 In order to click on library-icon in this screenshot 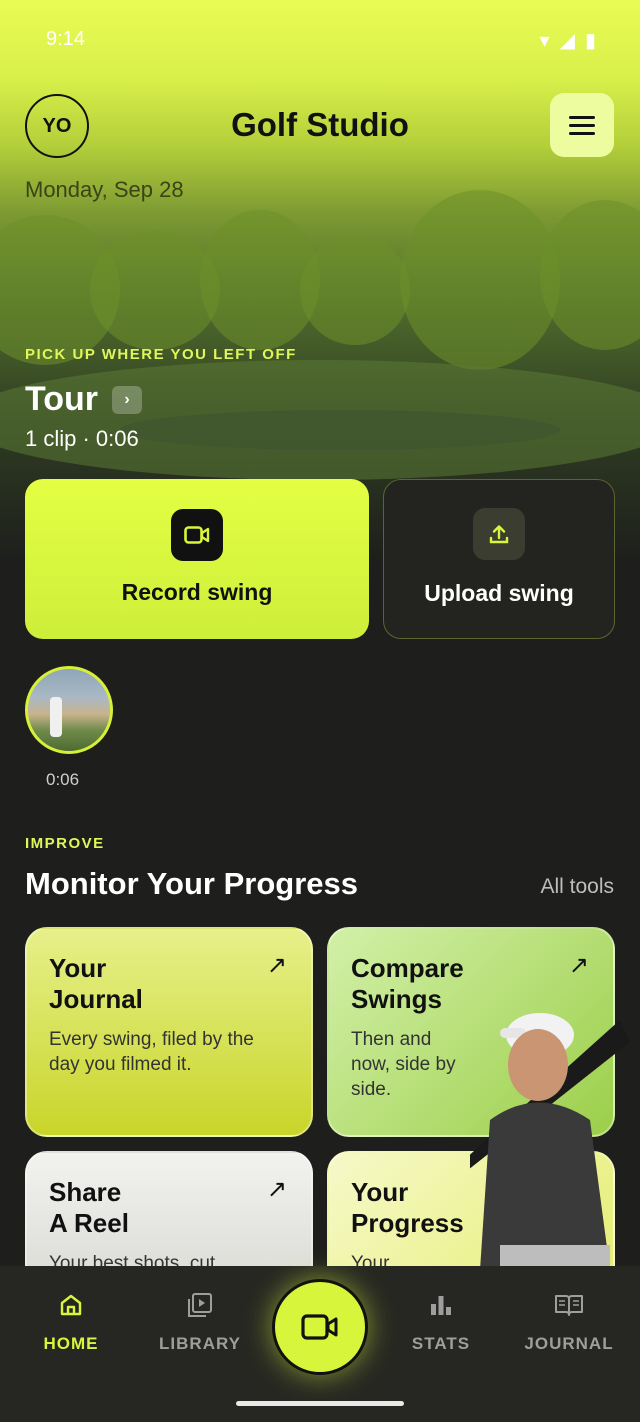, I will do `click(200, 1305)`.